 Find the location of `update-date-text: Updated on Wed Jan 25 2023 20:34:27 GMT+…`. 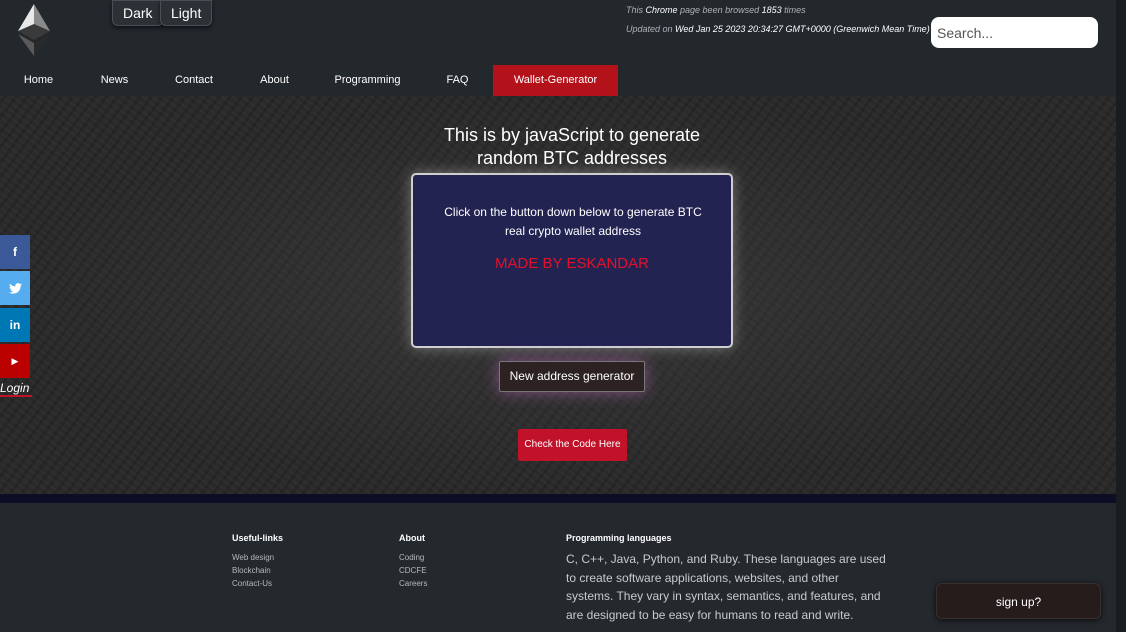

update-date-text: Updated on Wed Jan 25 2023 20:34:27 GMT+… is located at coordinates (778, 29).